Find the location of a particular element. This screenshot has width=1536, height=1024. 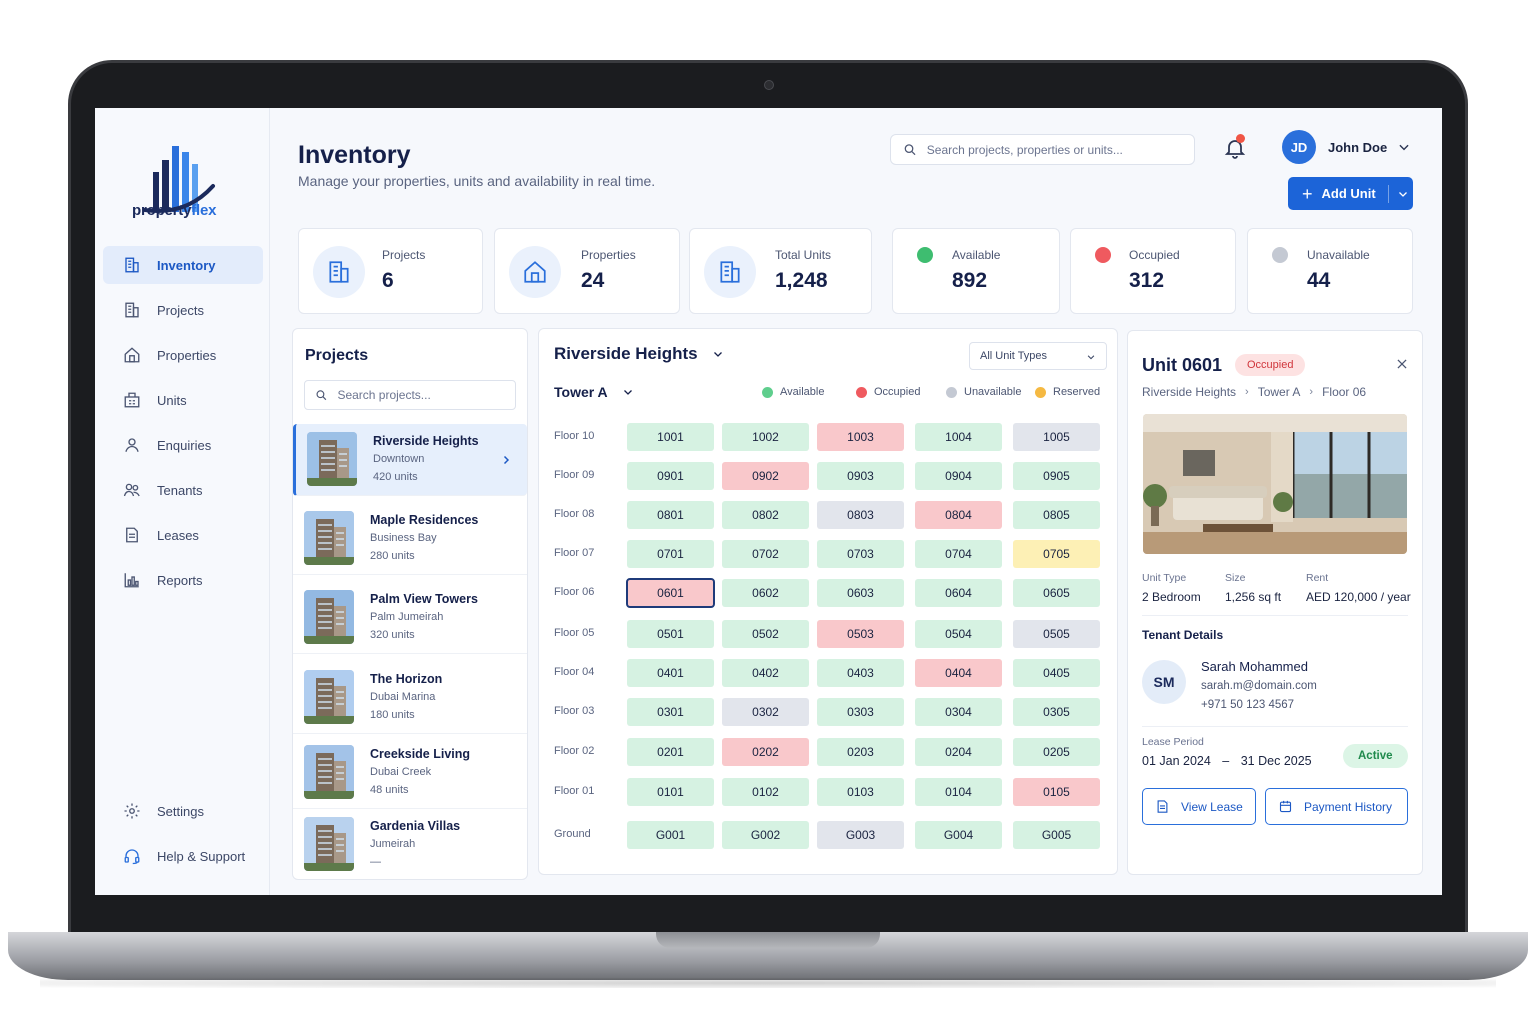

unit-cell: 0701 is located at coordinates (670, 554).